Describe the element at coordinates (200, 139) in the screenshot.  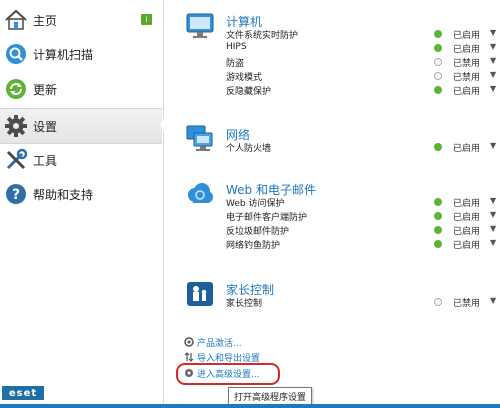
I see `network-icon` at that location.